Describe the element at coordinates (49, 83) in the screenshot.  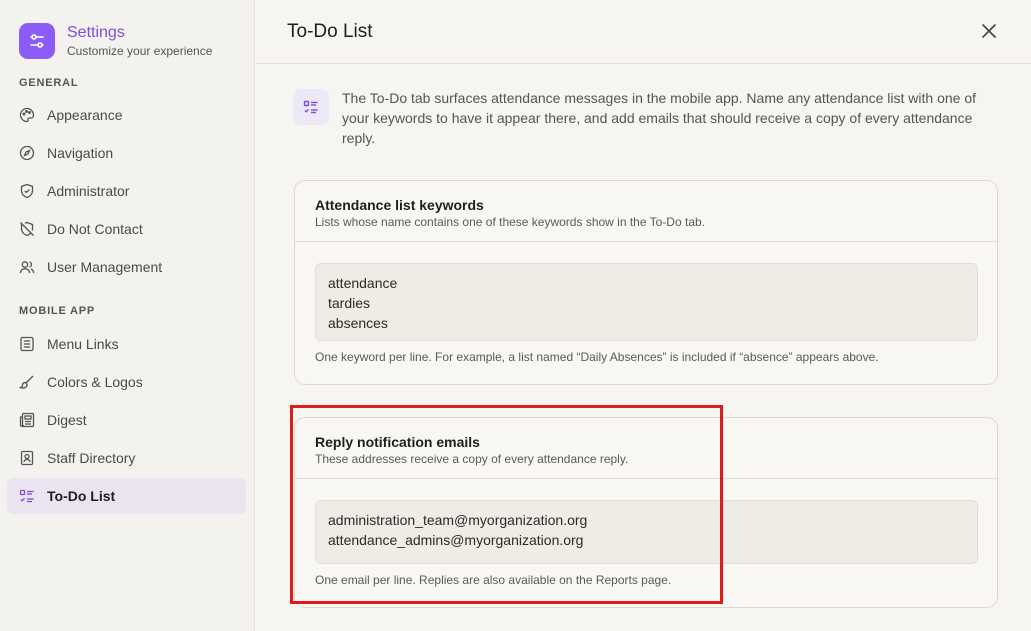
I see `section-label-general: GENERAL` at that location.